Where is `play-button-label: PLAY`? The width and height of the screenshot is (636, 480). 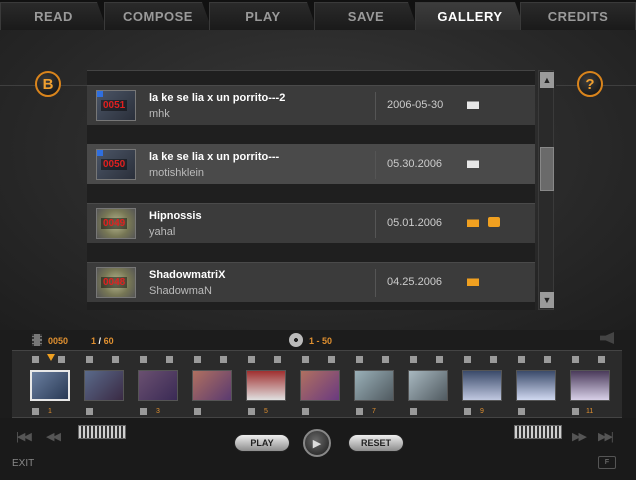
play-button-label: PLAY is located at coordinates (262, 443).